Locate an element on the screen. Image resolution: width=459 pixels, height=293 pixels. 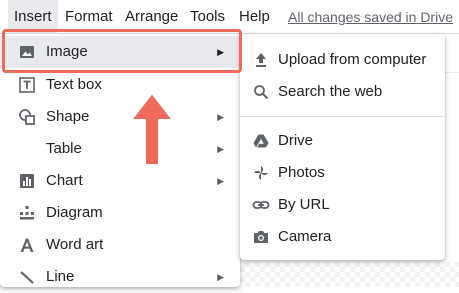
submenu-item-label: Upload from computer is located at coordinates (352, 59).